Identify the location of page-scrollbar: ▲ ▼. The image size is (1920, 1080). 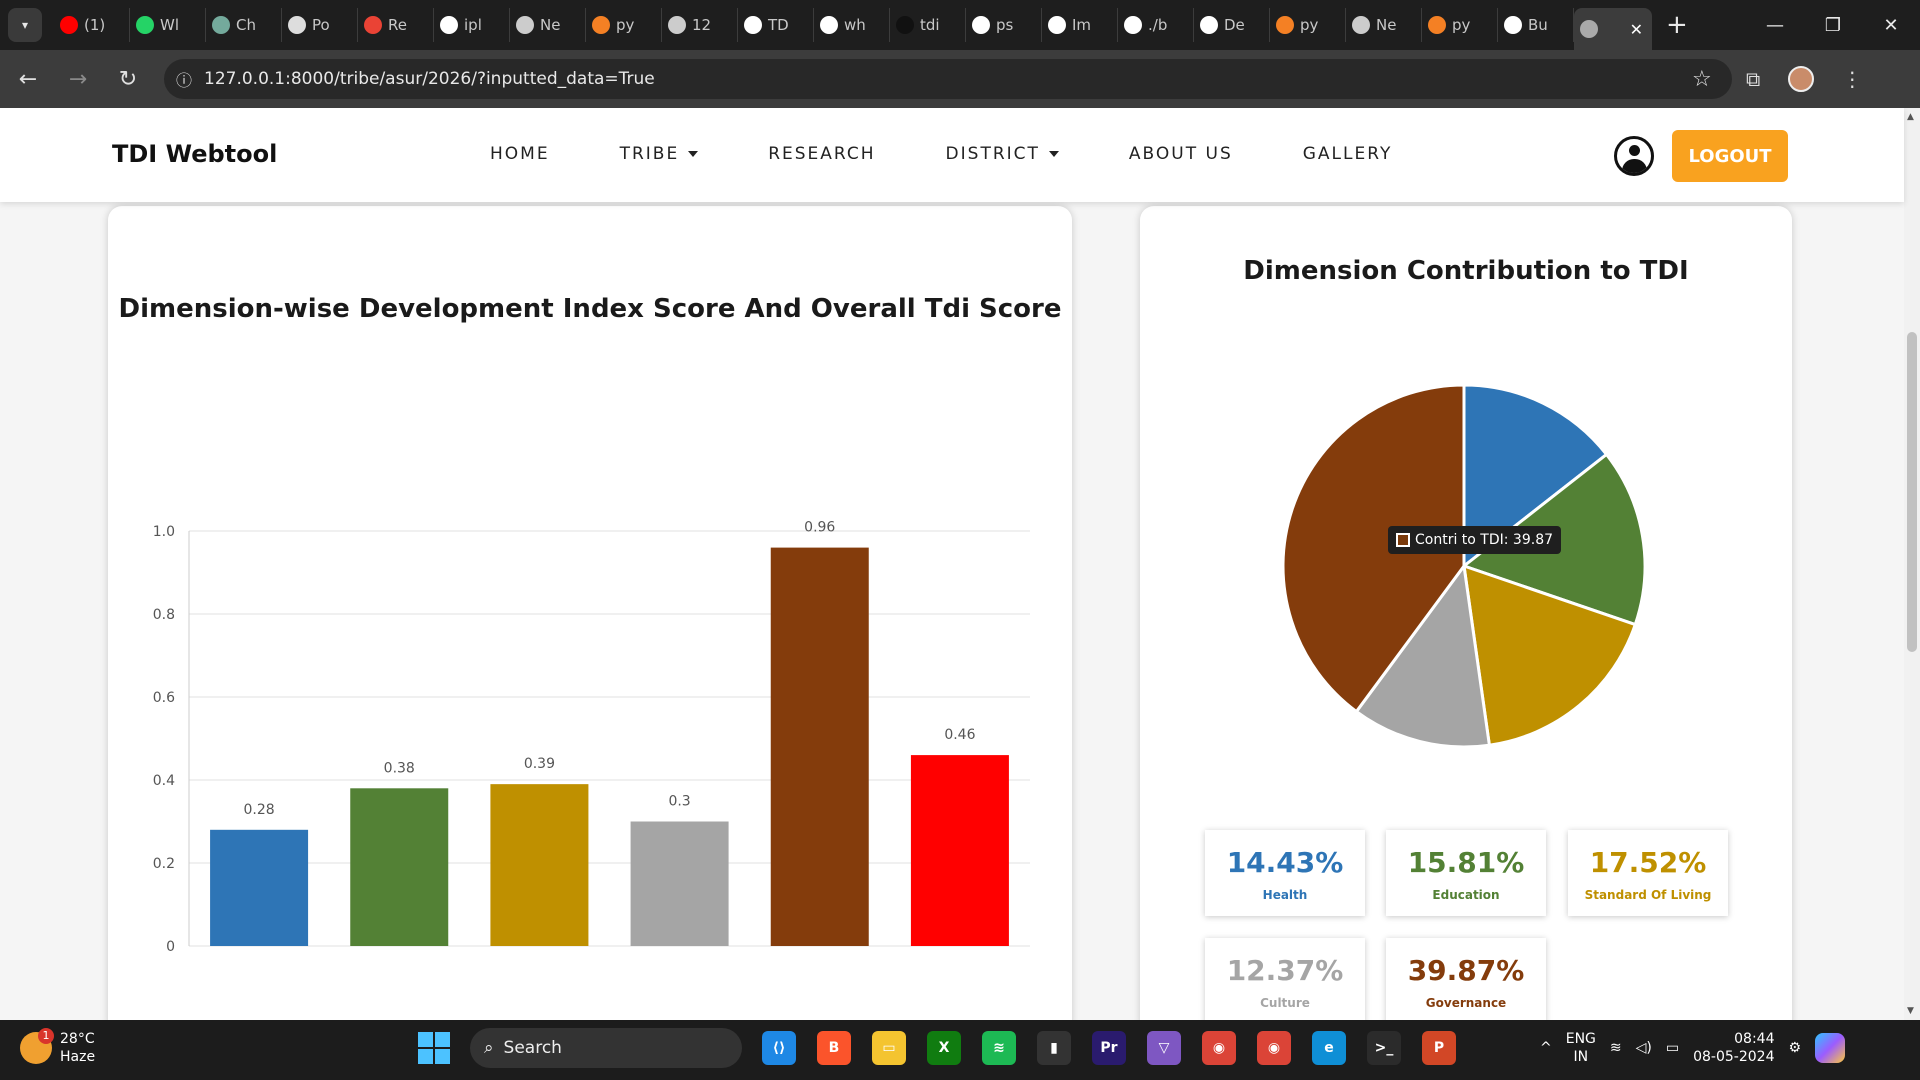
(1912, 564).